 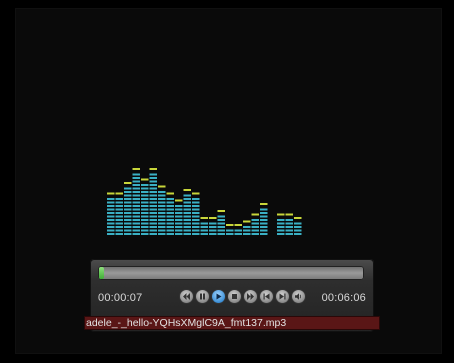 I want to click on pause-button, so click(x=202, y=296).